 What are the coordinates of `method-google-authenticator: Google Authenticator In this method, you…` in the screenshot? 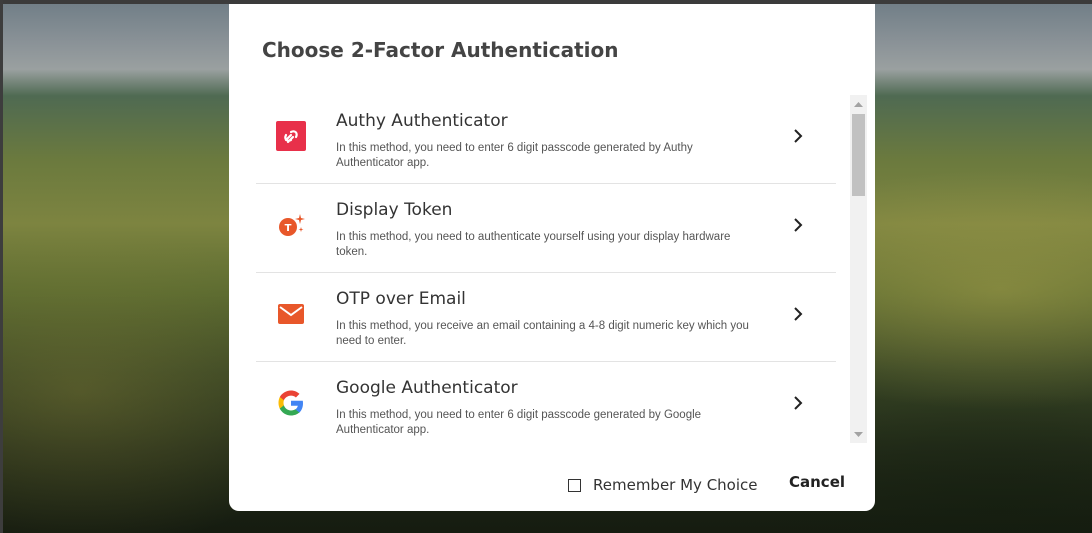 It's located at (546, 406).